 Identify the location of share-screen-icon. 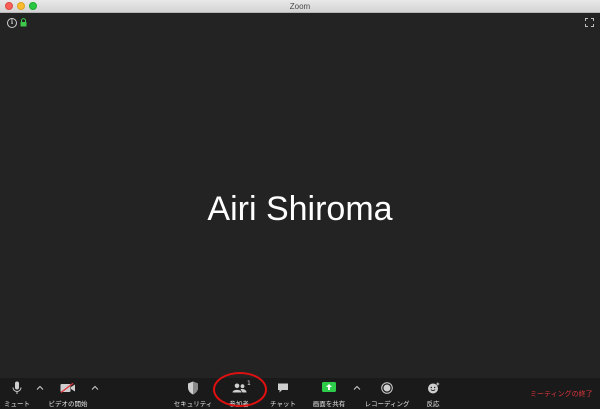
(329, 387).